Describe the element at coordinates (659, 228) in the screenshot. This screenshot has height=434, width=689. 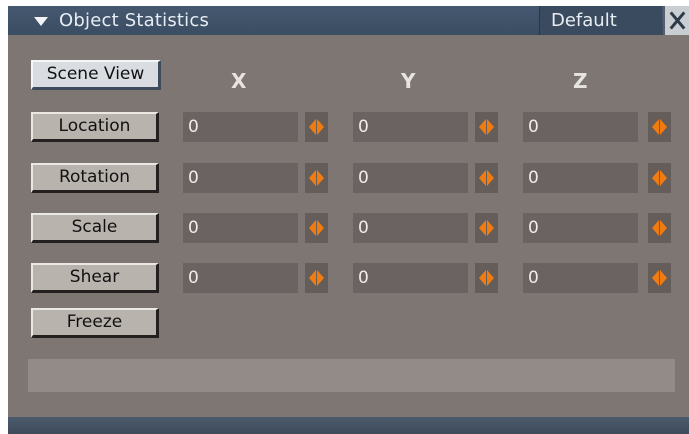
I see `scale-z-spinner-icon` at that location.